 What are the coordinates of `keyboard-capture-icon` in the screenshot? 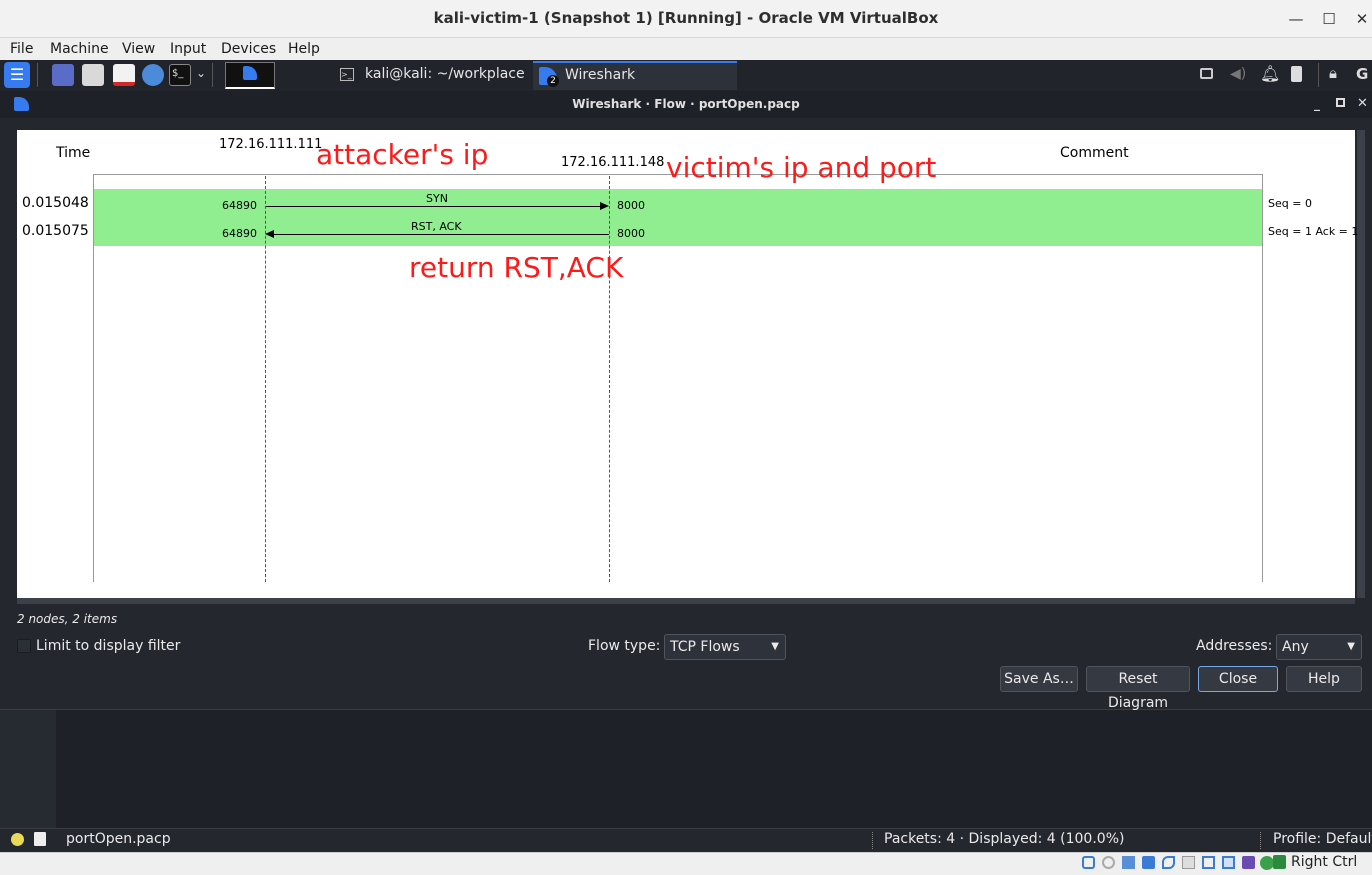 It's located at (1267, 863).